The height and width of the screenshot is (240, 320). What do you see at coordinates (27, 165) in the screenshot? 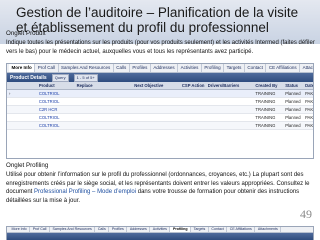
I see `profiling-tab-label: Onglet Profiling` at bounding box center [27, 165].